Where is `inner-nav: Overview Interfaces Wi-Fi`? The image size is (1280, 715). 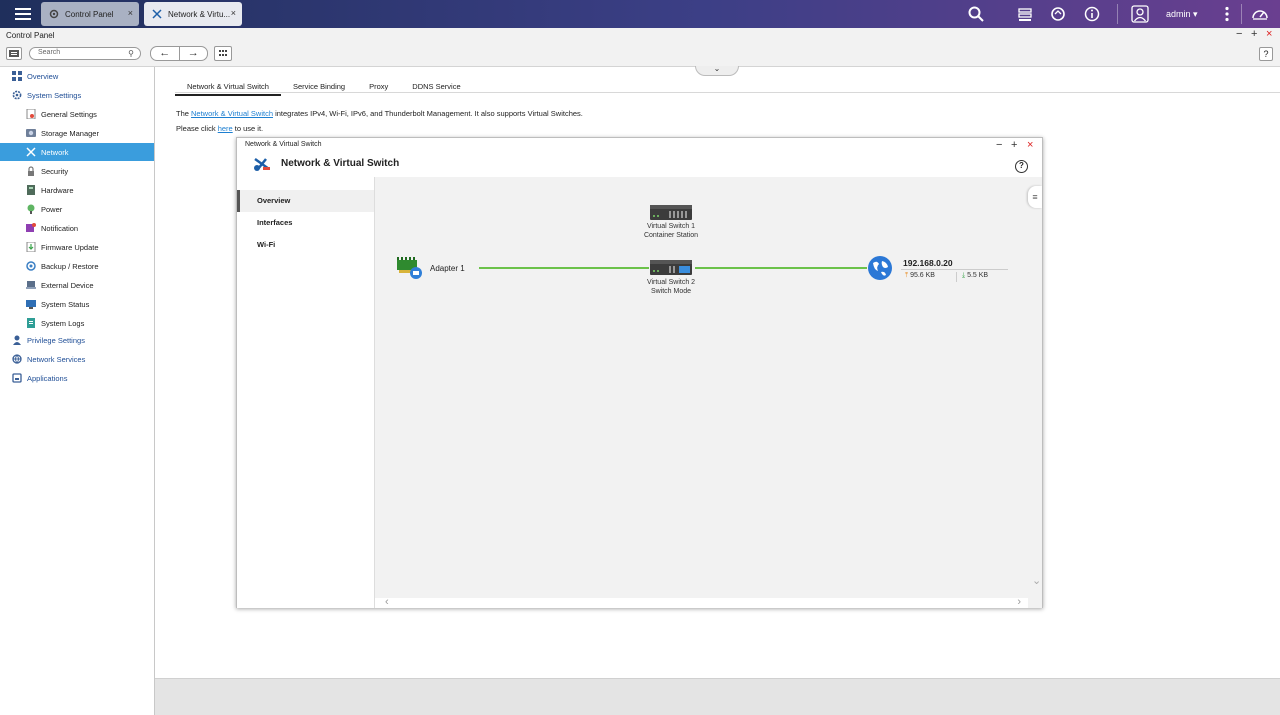
inner-nav: Overview Interfaces Wi-Fi is located at coordinates (306, 392).